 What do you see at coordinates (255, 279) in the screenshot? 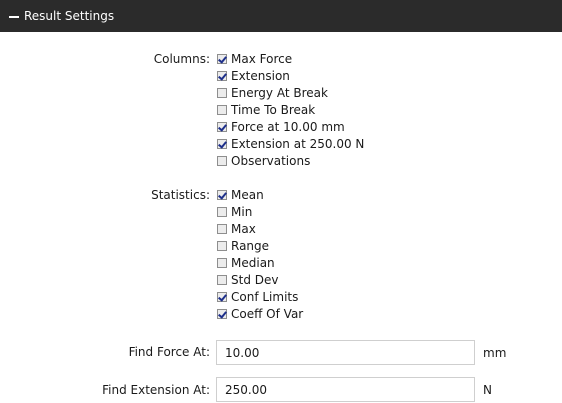
I see `option-label: Std Dev` at bounding box center [255, 279].